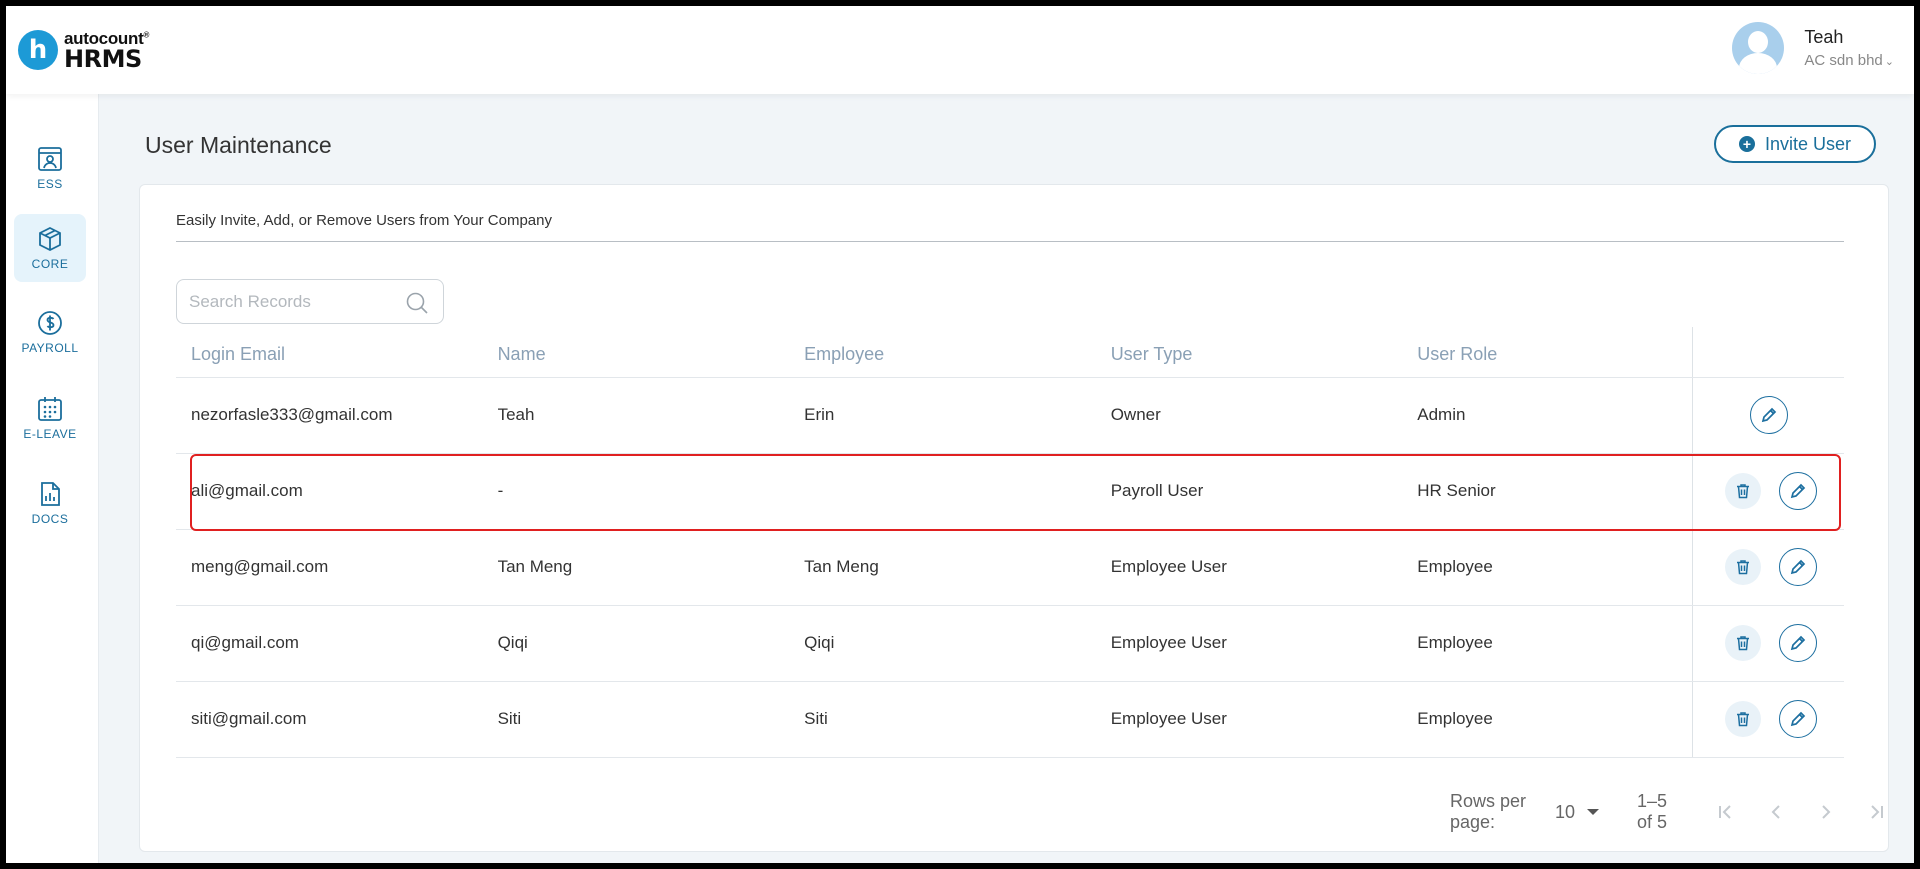 The width and height of the screenshot is (1920, 869). Describe the element at coordinates (636, 491) in the screenshot. I see `cell-name: -` at that location.